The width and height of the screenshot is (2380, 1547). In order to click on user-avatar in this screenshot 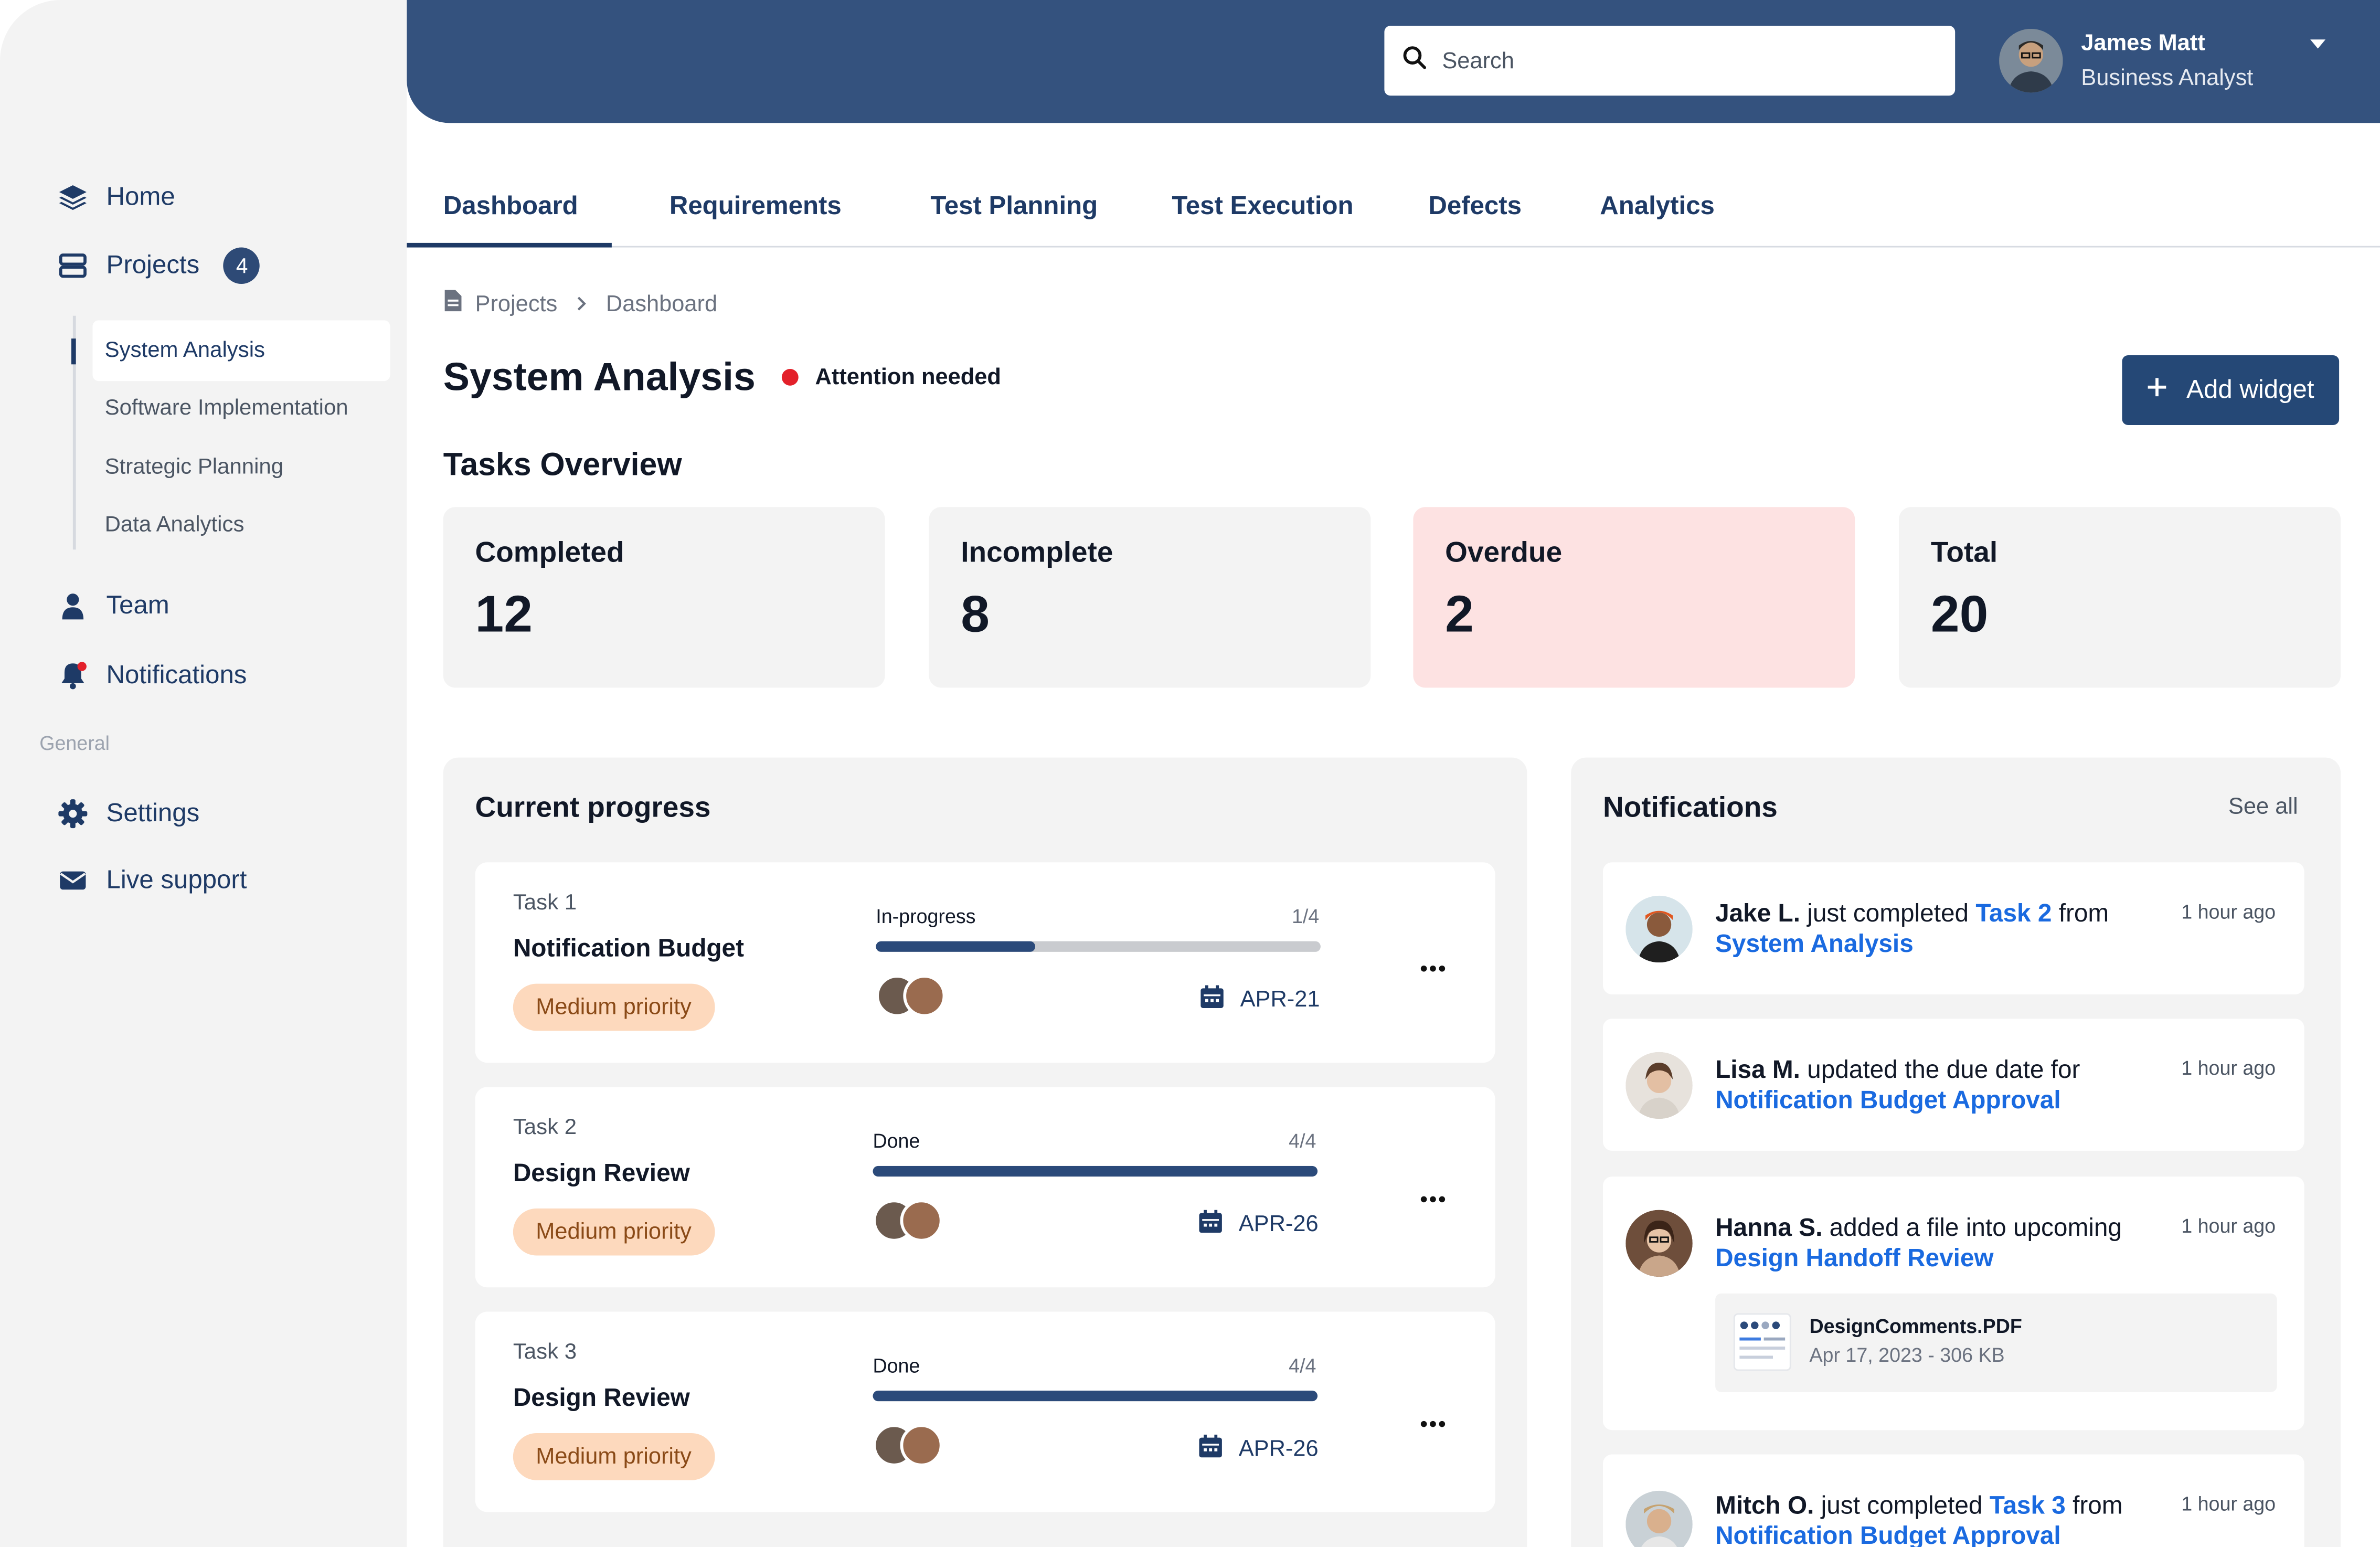, I will do `click(2031, 60)`.